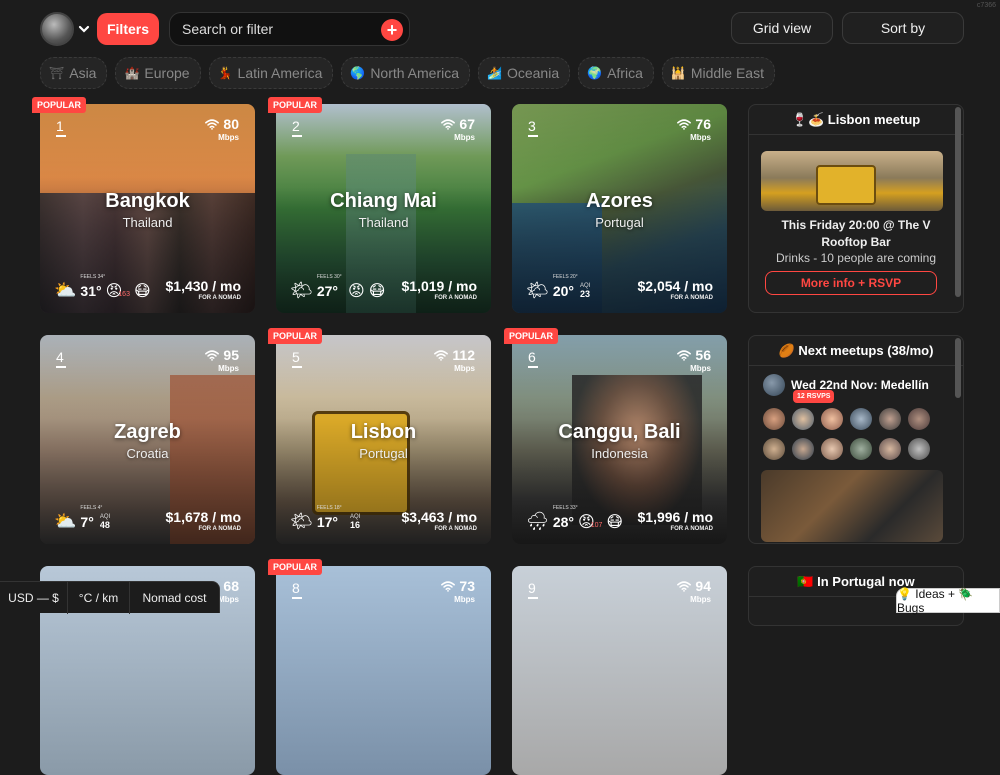  Describe the element at coordinates (355, 524) in the screenshot. I see `aqi-value: 16` at that location.